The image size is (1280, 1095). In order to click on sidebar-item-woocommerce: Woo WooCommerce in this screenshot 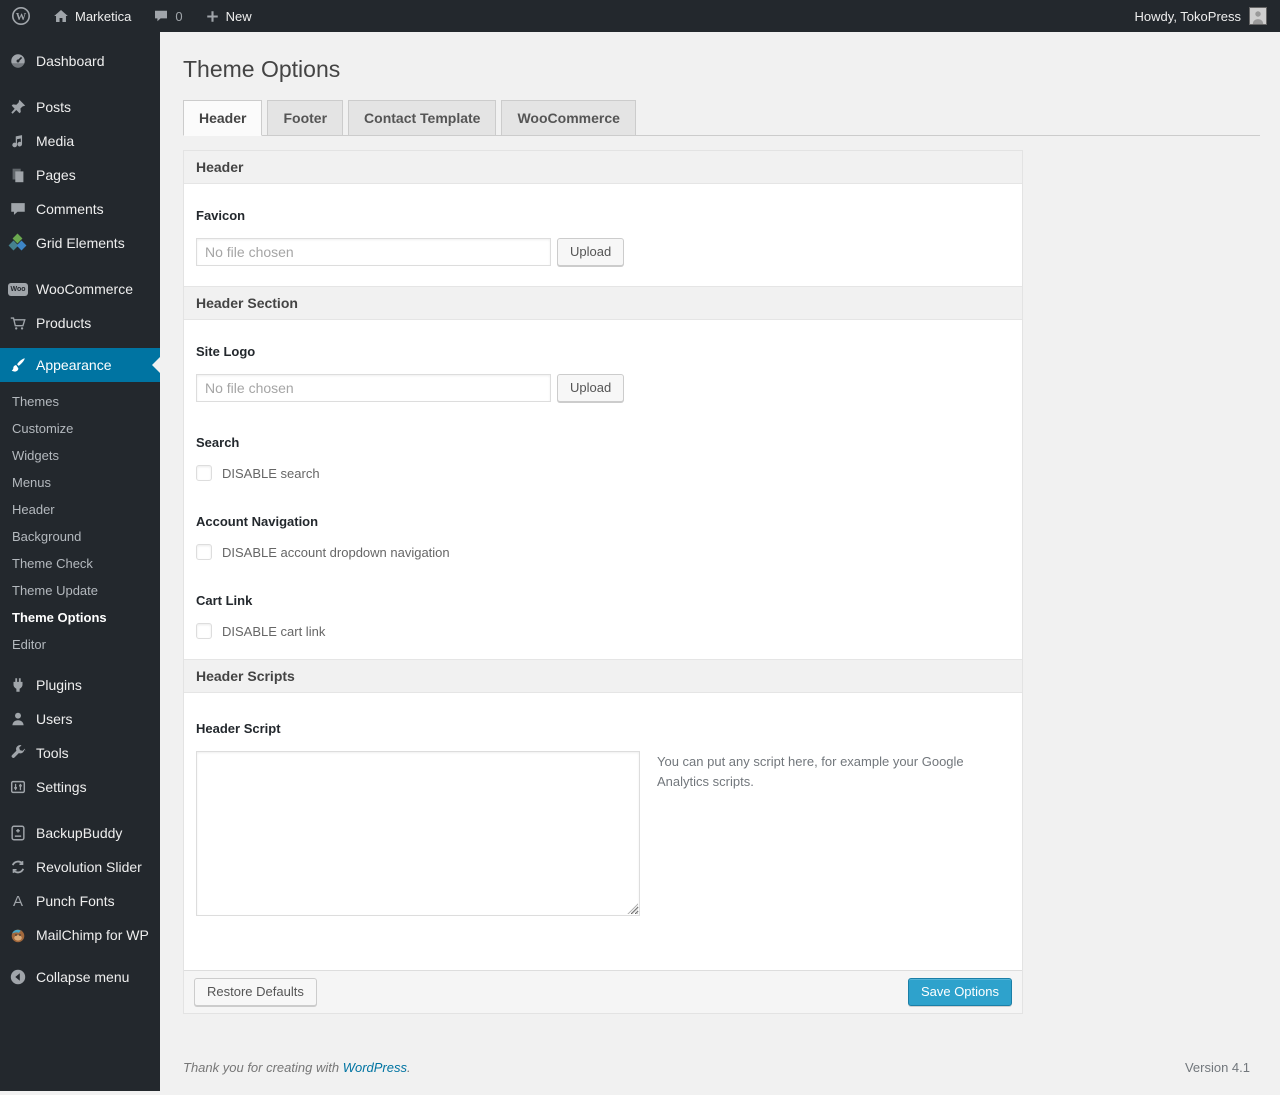, I will do `click(80, 289)`.